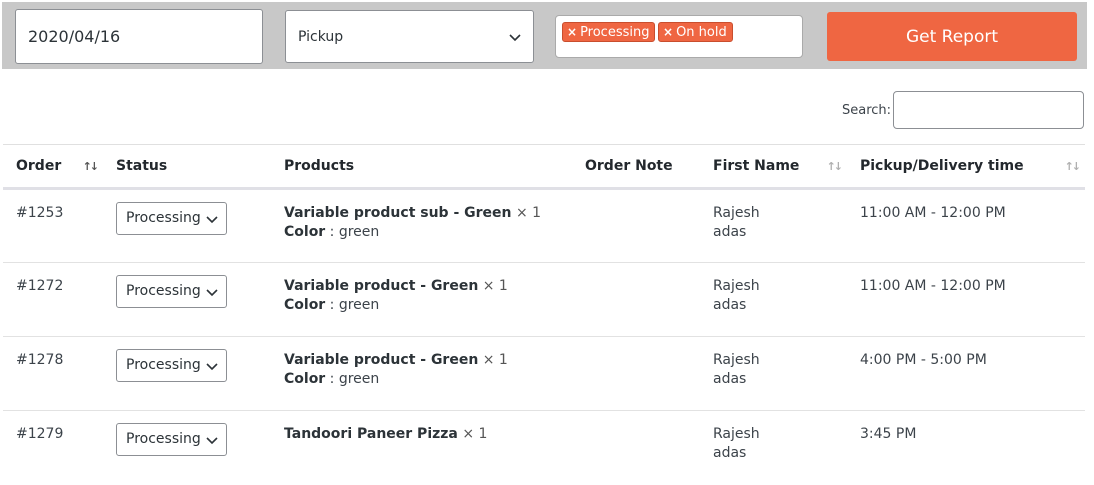 The height and width of the screenshot is (485, 1094). I want to click on order-number: #1279, so click(53, 448).